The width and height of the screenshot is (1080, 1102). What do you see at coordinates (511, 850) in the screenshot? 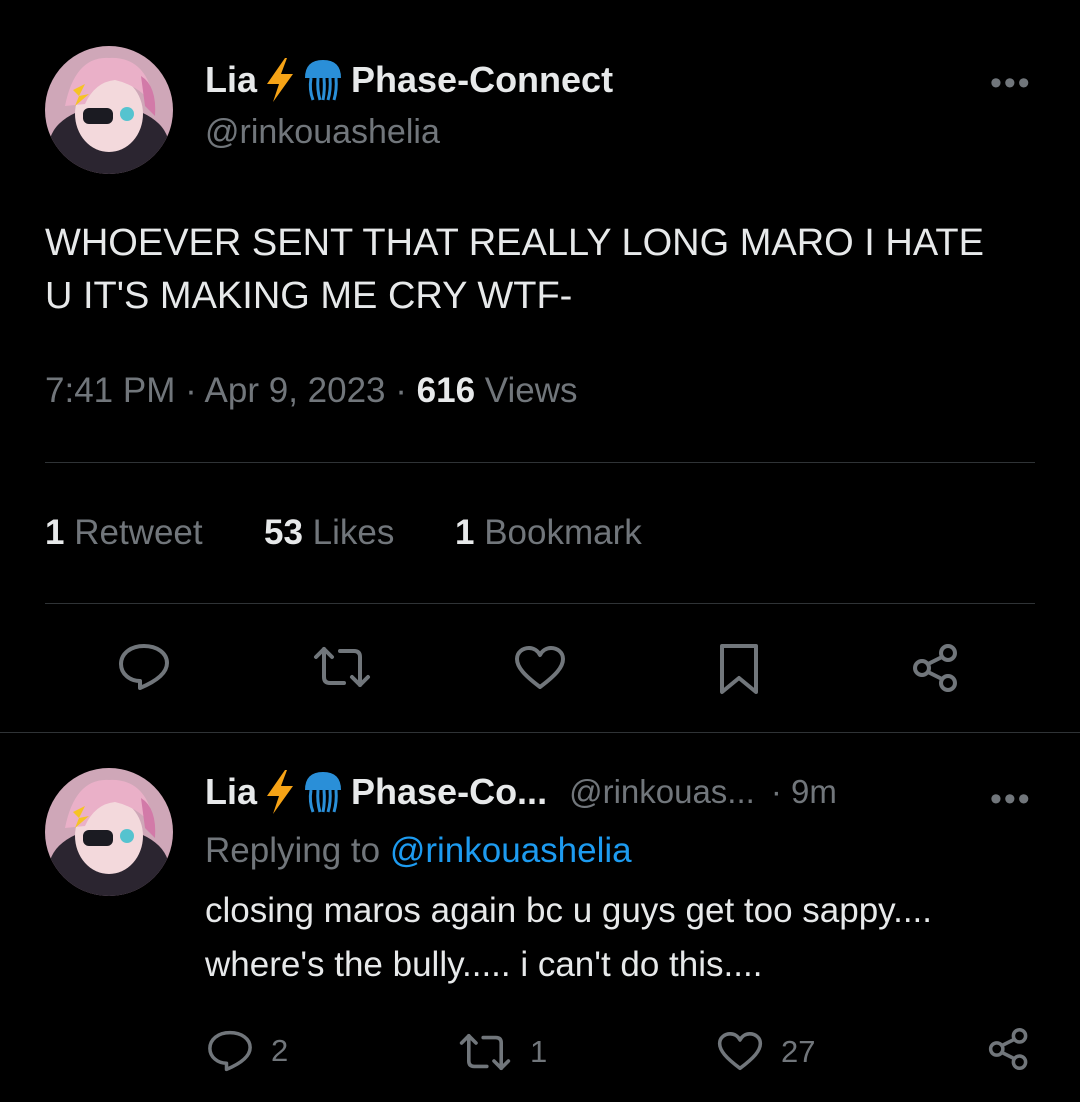
I see `replying-to-handle: @rinkouashelia` at bounding box center [511, 850].